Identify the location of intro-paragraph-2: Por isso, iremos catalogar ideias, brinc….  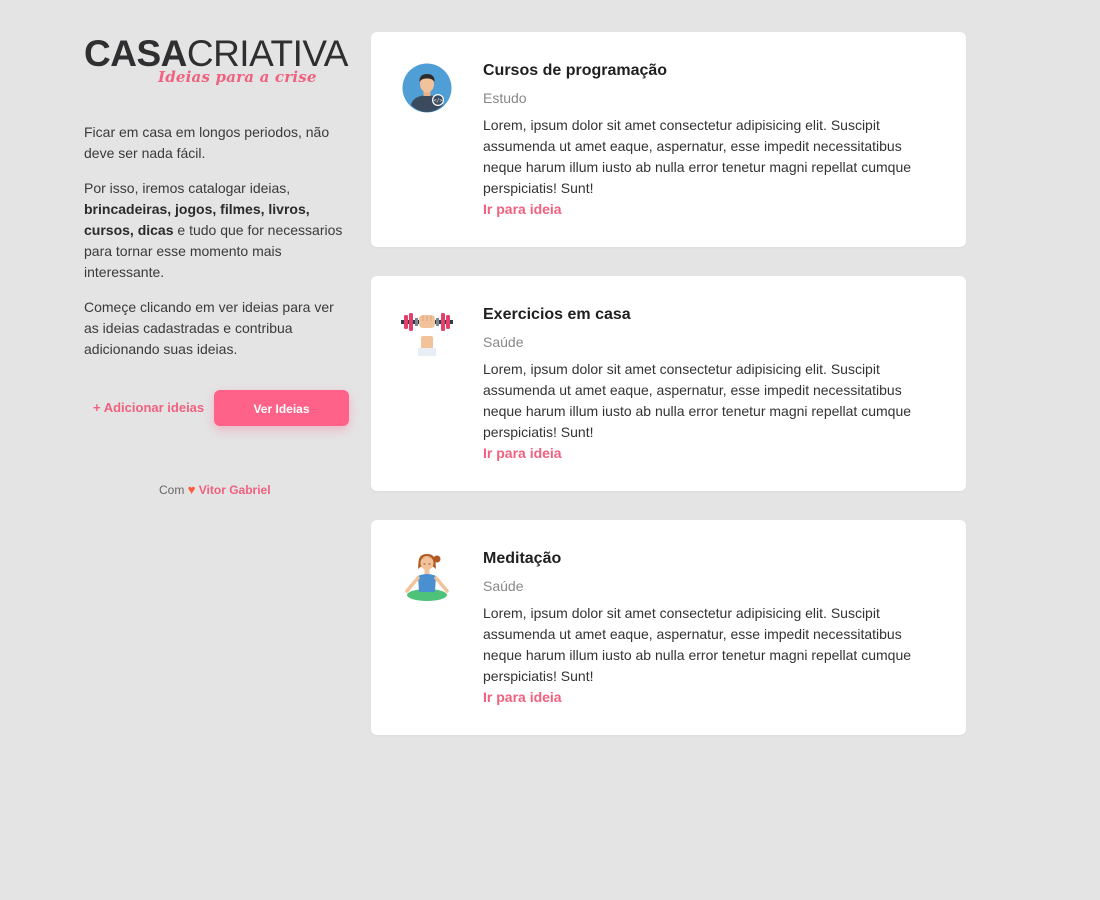
(218, 230).